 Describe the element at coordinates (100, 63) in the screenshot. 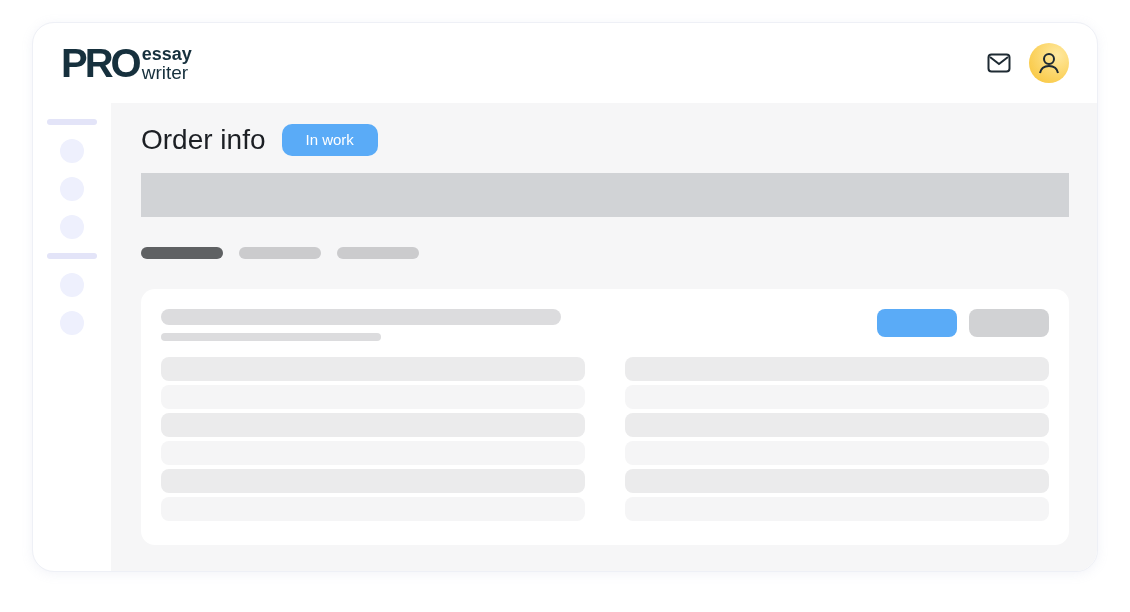

I see `logo-mark: PRO` at that location.